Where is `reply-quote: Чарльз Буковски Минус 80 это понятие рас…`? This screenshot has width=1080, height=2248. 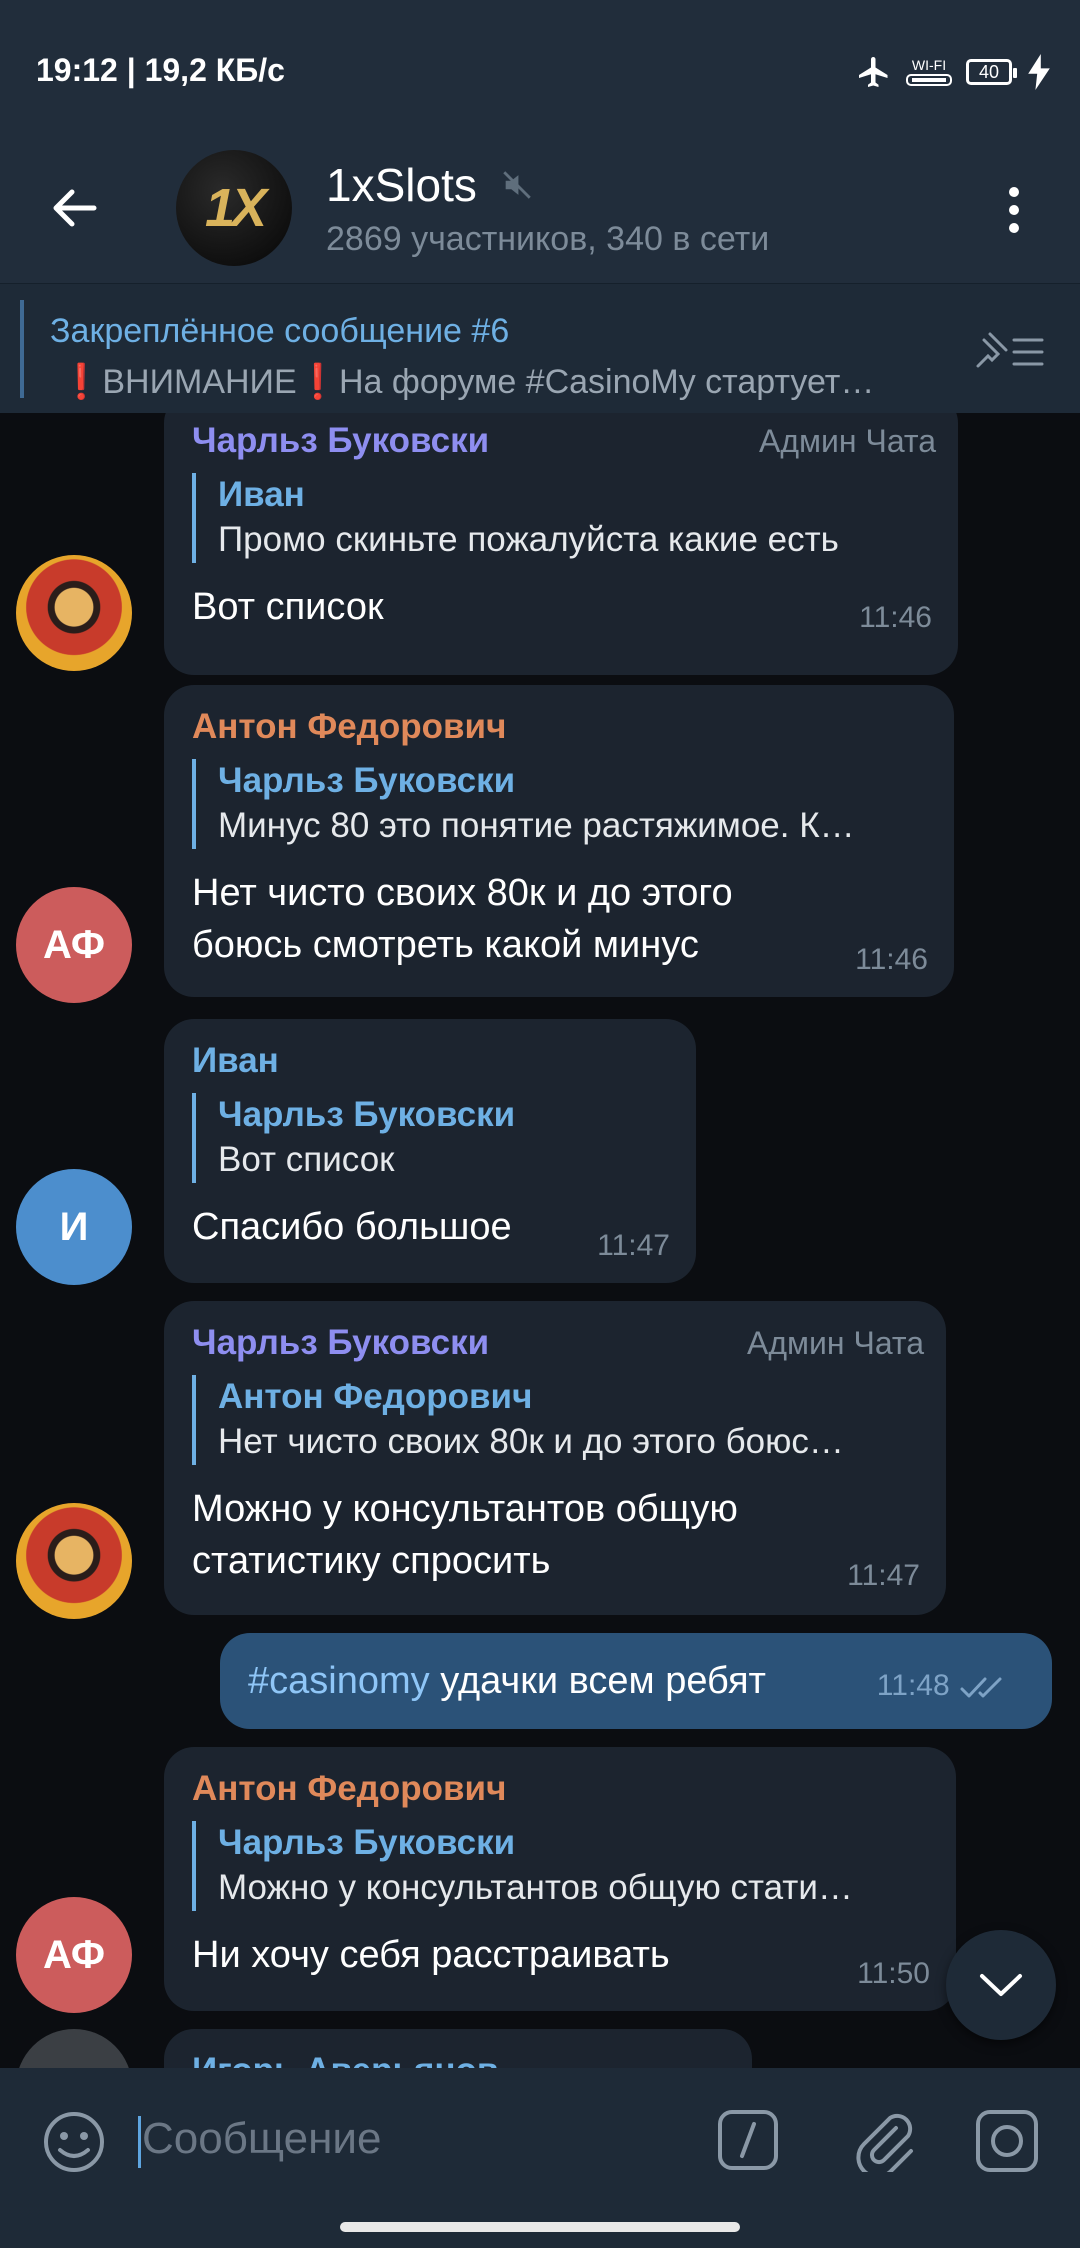 reply-quote: Чарльз Буковски Минус 80 это понятие рас… is located at coordinates (560, 804).